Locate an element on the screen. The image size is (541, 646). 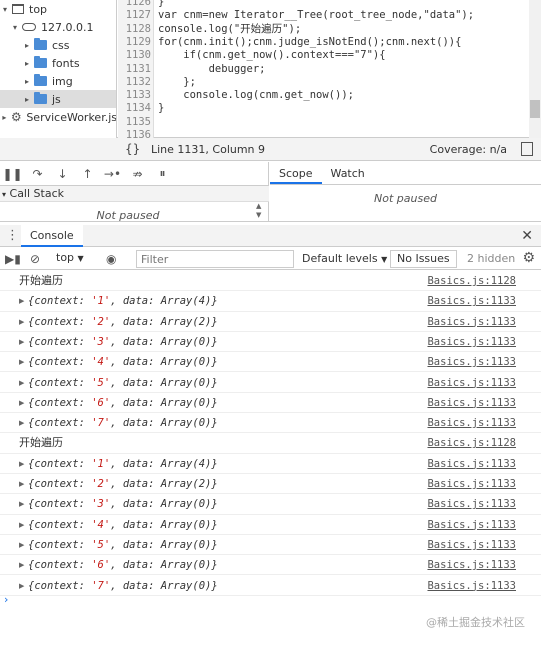
console-prompt: › is located at coordinates (6, 599).